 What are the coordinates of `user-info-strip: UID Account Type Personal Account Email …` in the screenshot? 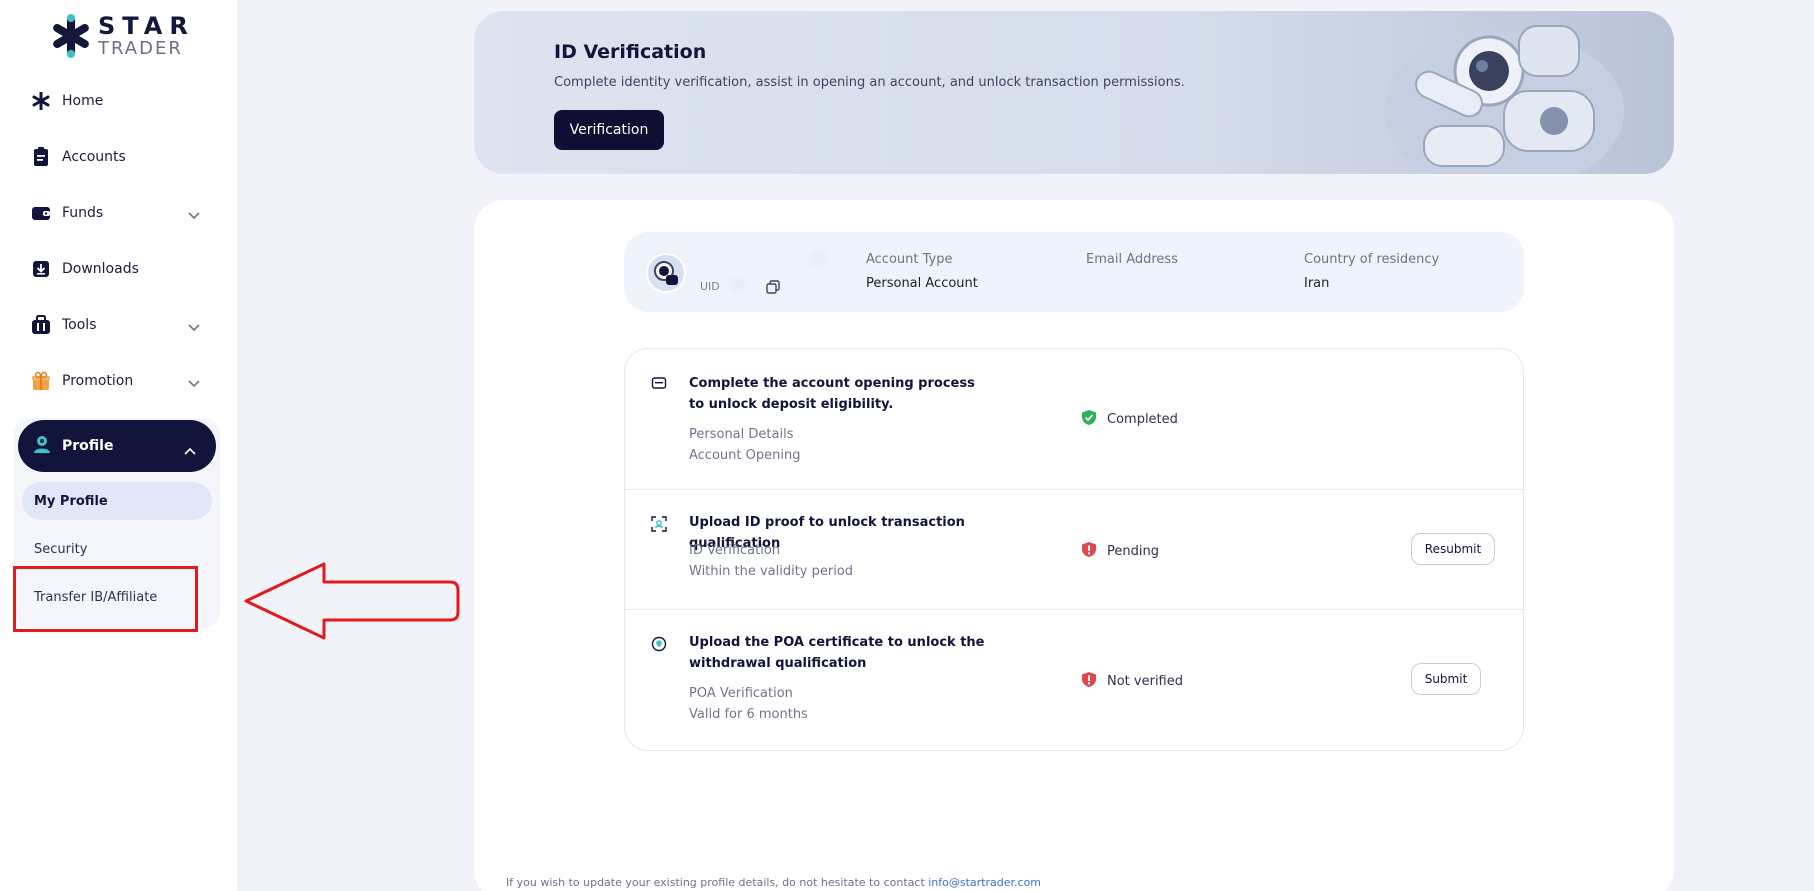 It's located at (1074, 272).